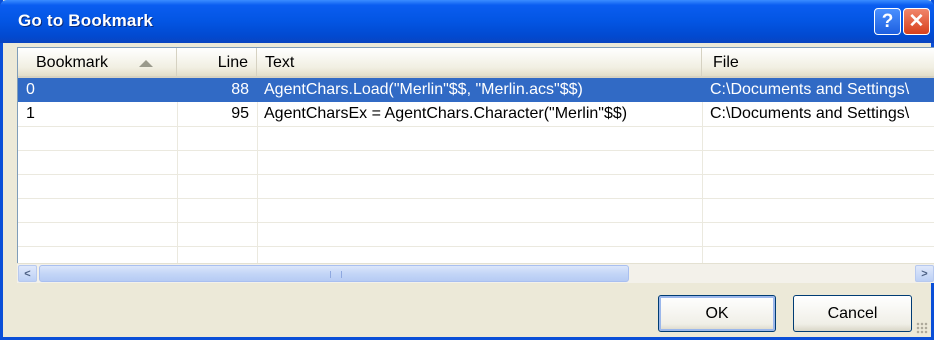 The image size is (934, 340). I want to click on grip-icon, so click(336, 274).